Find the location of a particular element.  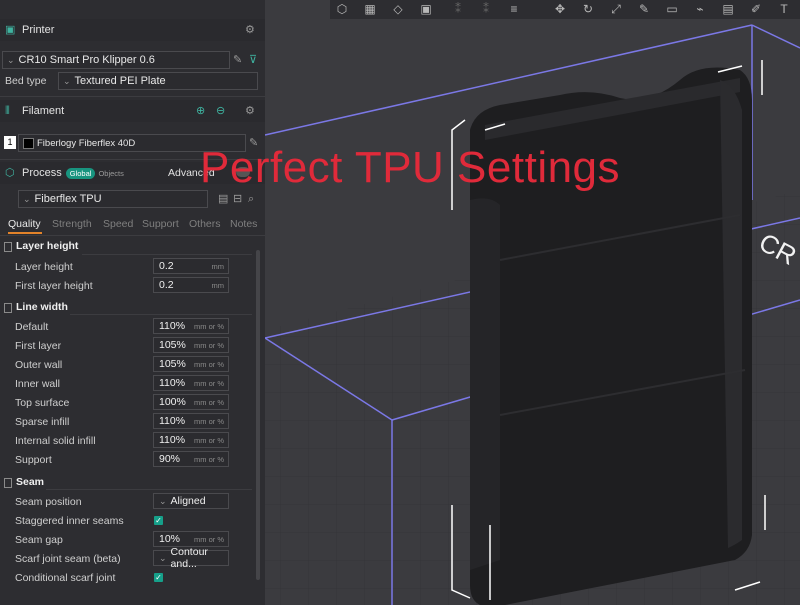

filament-settings-icon: ⚙ is located at coordinates (250, 111).